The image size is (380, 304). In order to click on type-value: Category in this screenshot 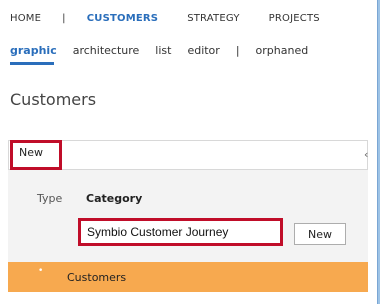, I will do `click(114, 198)`.